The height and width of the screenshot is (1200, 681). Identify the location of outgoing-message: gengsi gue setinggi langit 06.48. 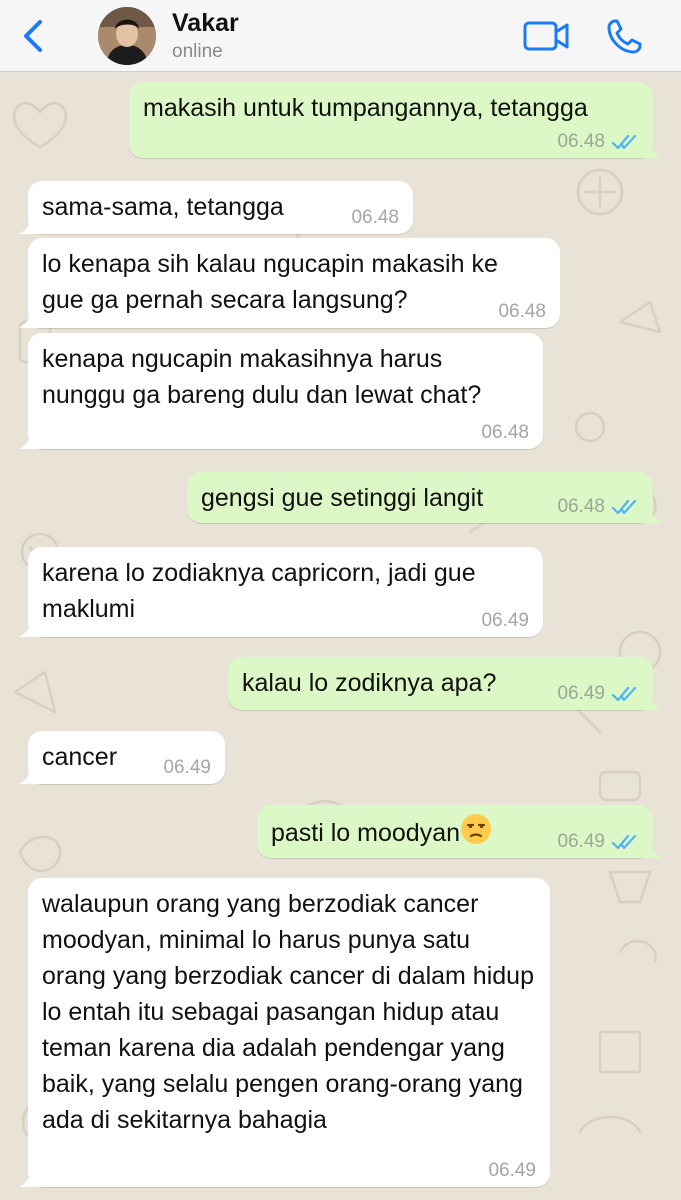
(424, 497).